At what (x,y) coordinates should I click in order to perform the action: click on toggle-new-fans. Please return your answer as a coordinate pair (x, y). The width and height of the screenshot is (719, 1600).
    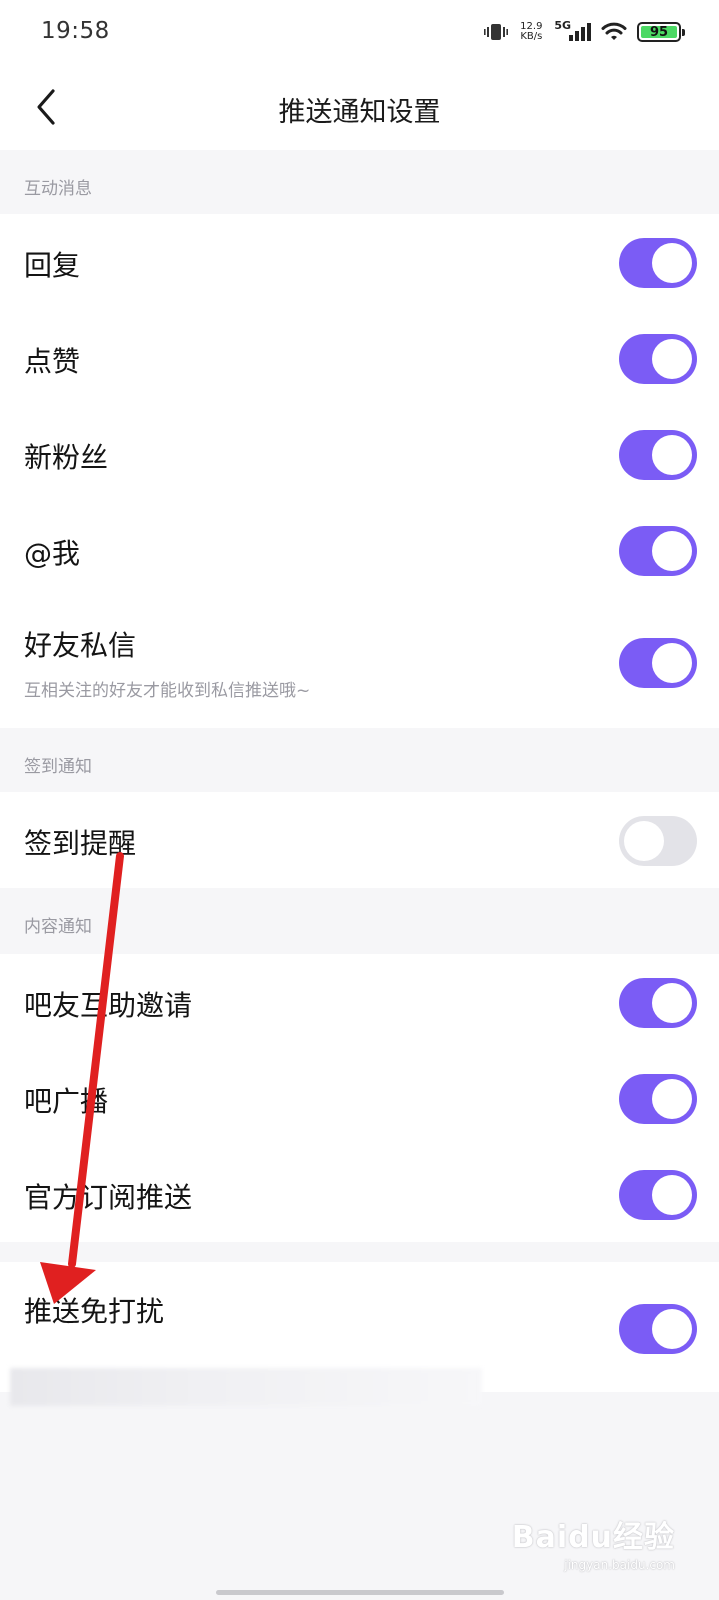
    Looking at the image, I should click on (658, 455).